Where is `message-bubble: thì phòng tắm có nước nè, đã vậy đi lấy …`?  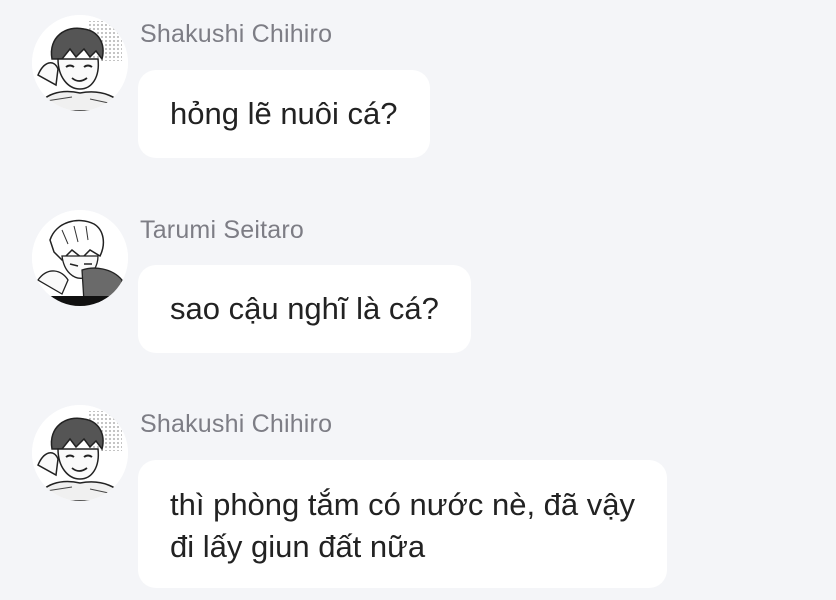
message-bubble: thì phòng tắm có nước nè, đã vậy đi lấy … is located at coordinates (403, 524).